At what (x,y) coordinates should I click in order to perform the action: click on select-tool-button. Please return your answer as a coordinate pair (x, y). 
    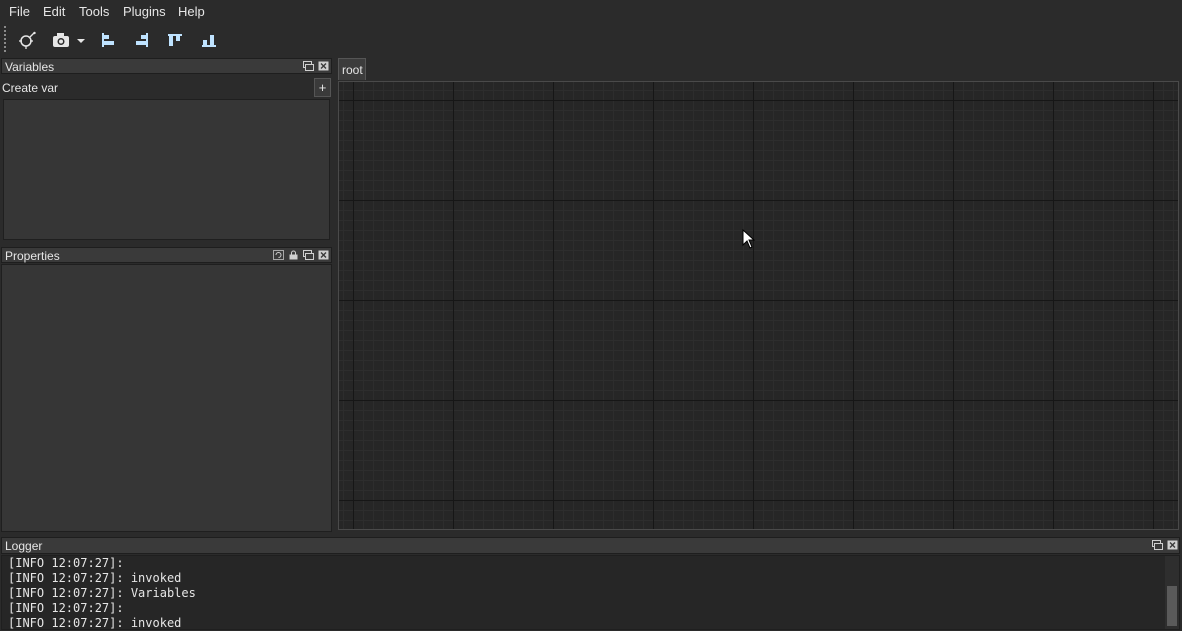
    Looking at the image, I should click on (26, 39).